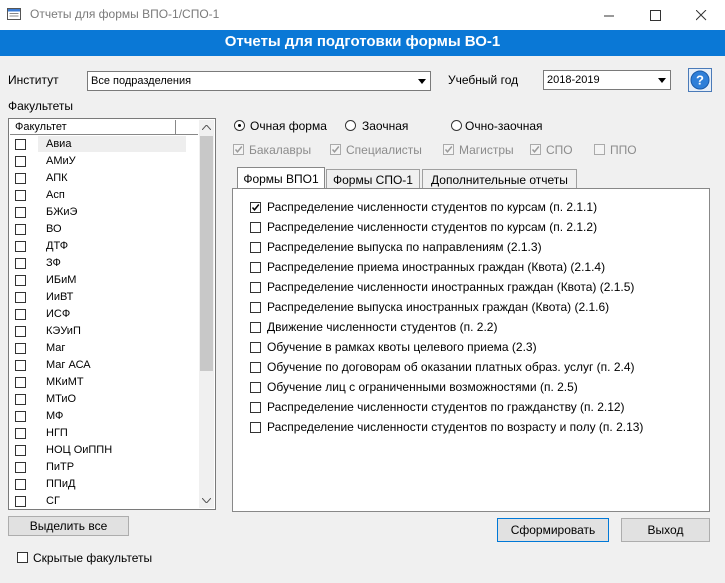 Image resolution: width=725 pixels, height=583 pixels. I want to click on list-item: ИСФ, so click(104, 314).